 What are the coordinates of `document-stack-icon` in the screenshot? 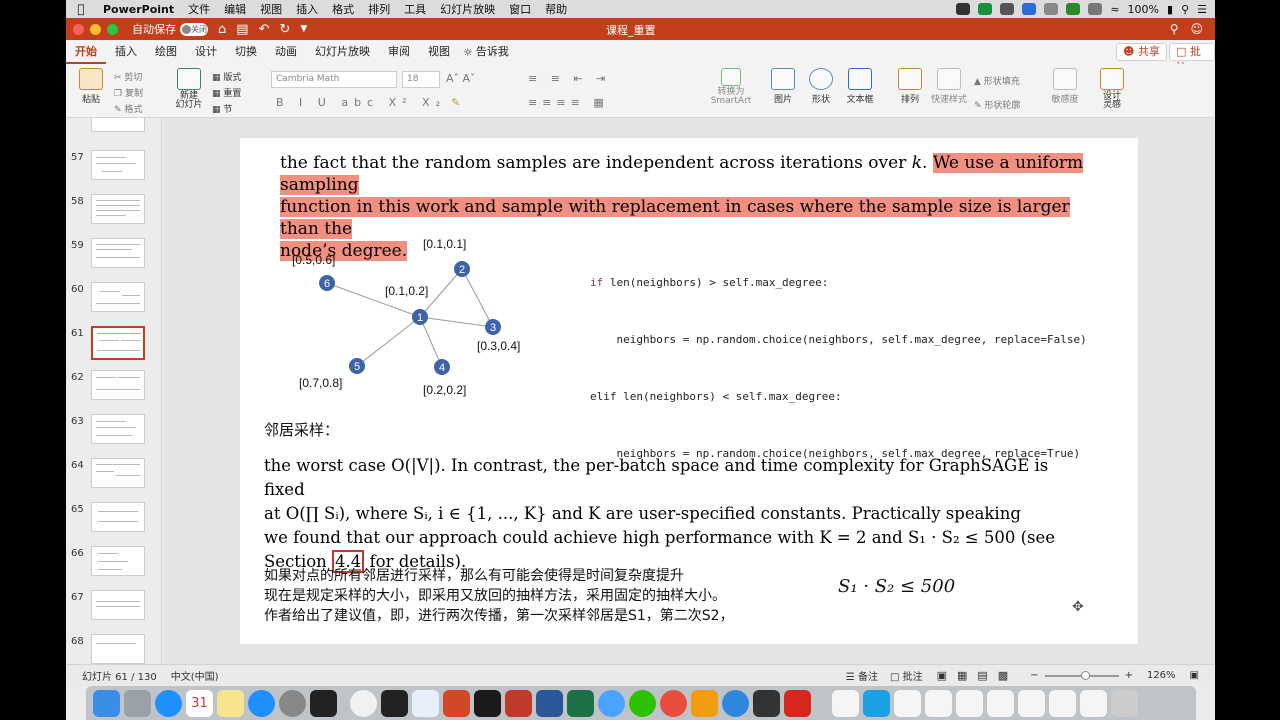 It's located at (845, 703).